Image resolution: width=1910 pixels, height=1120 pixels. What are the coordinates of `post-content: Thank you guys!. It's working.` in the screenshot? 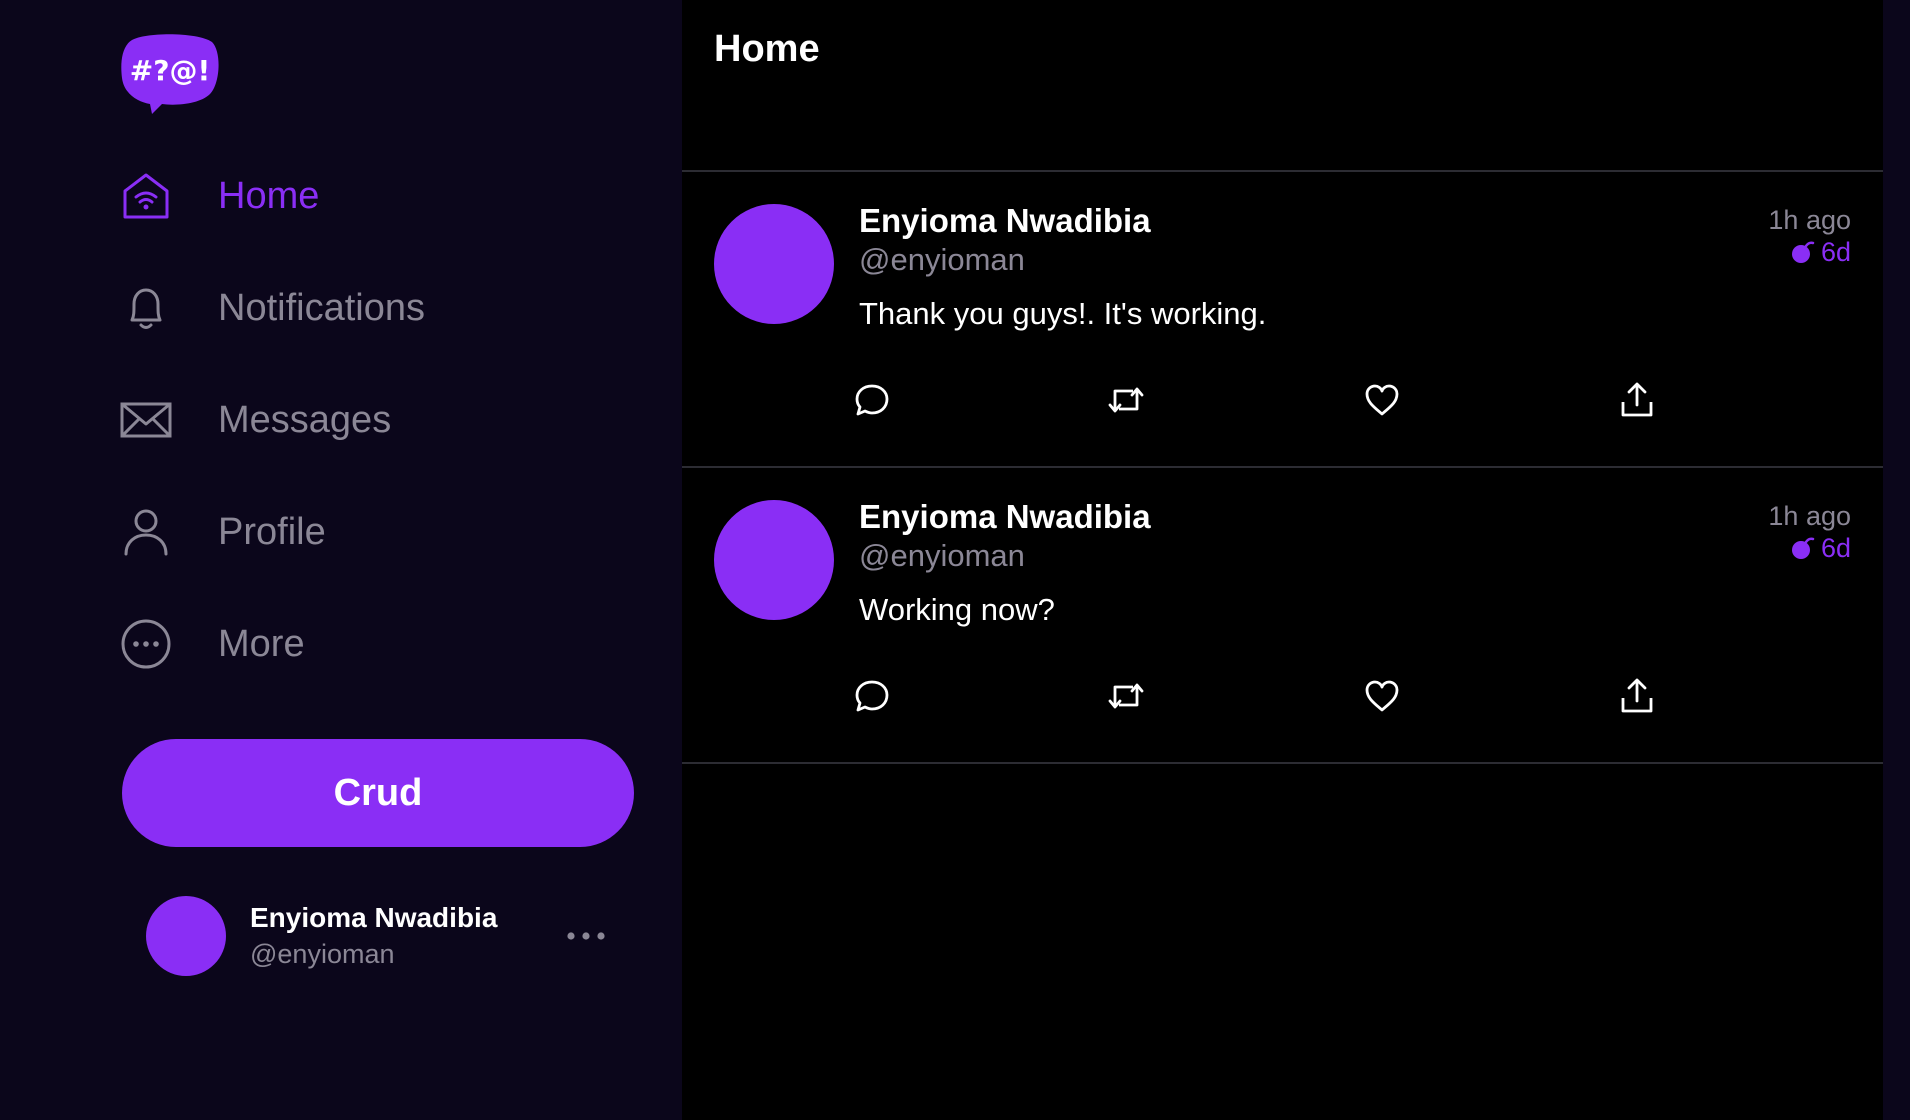 It's located at (1063, 313).